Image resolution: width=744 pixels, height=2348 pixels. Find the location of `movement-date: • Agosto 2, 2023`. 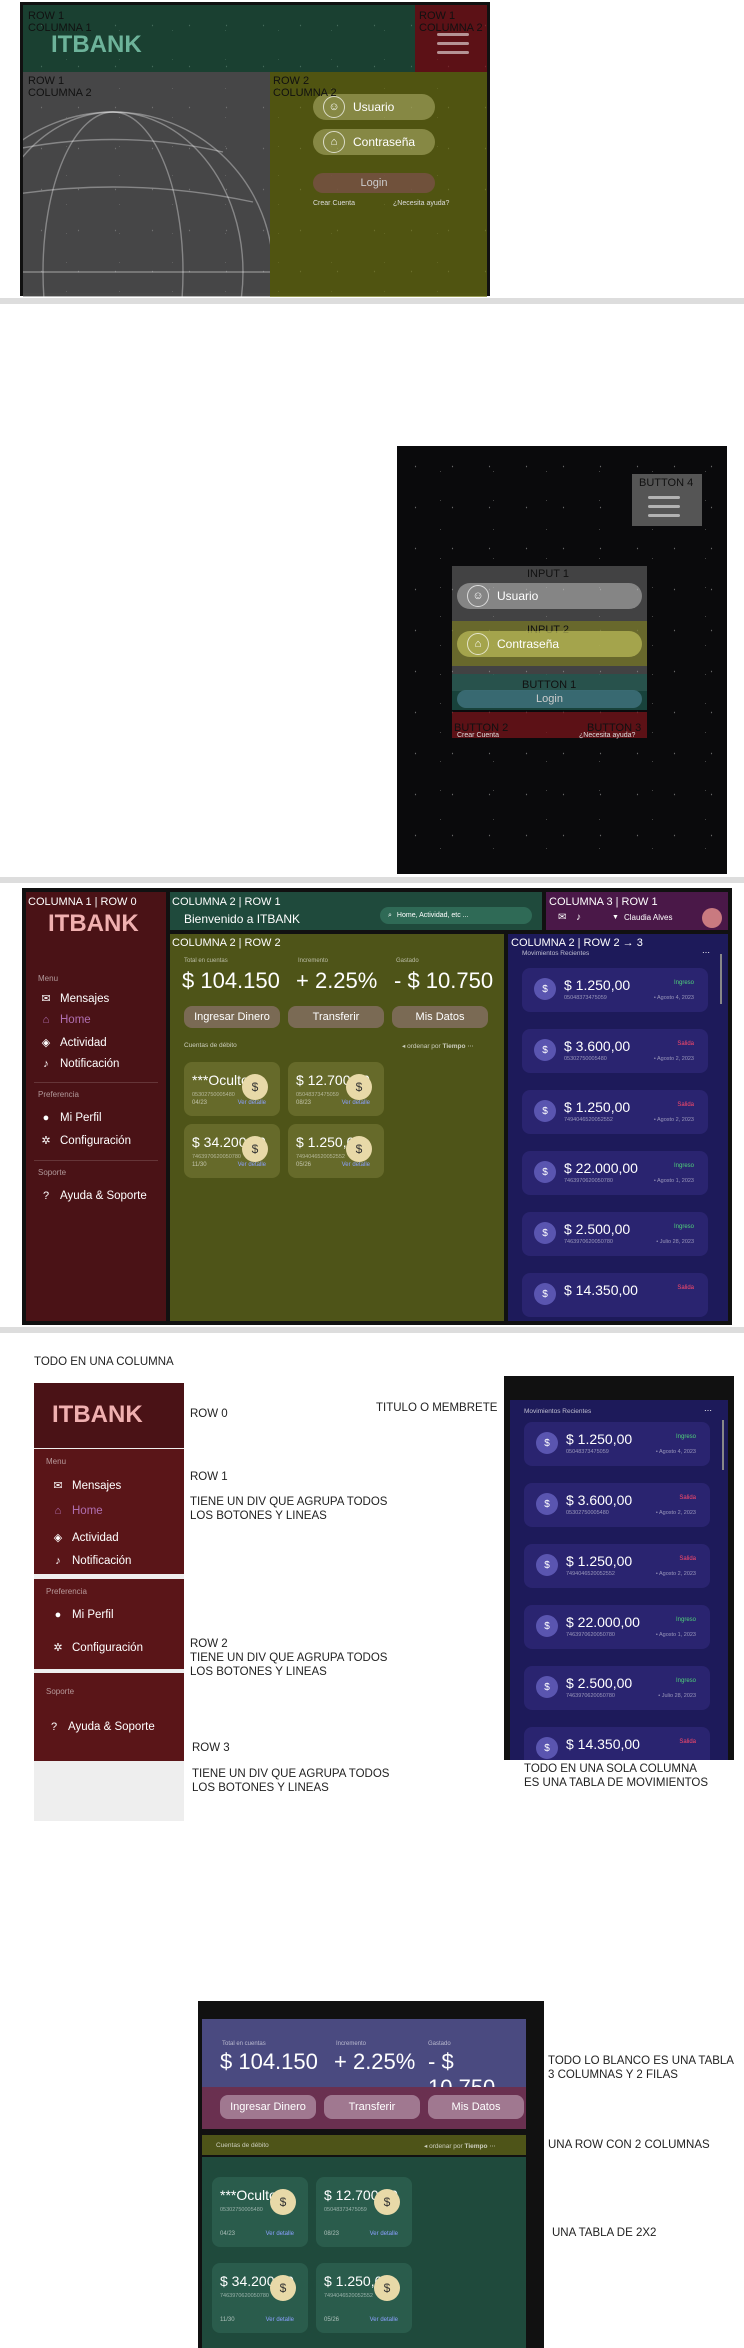

movement-date: • Agosto 2, 2023 is located at coordinates (673, 1059).